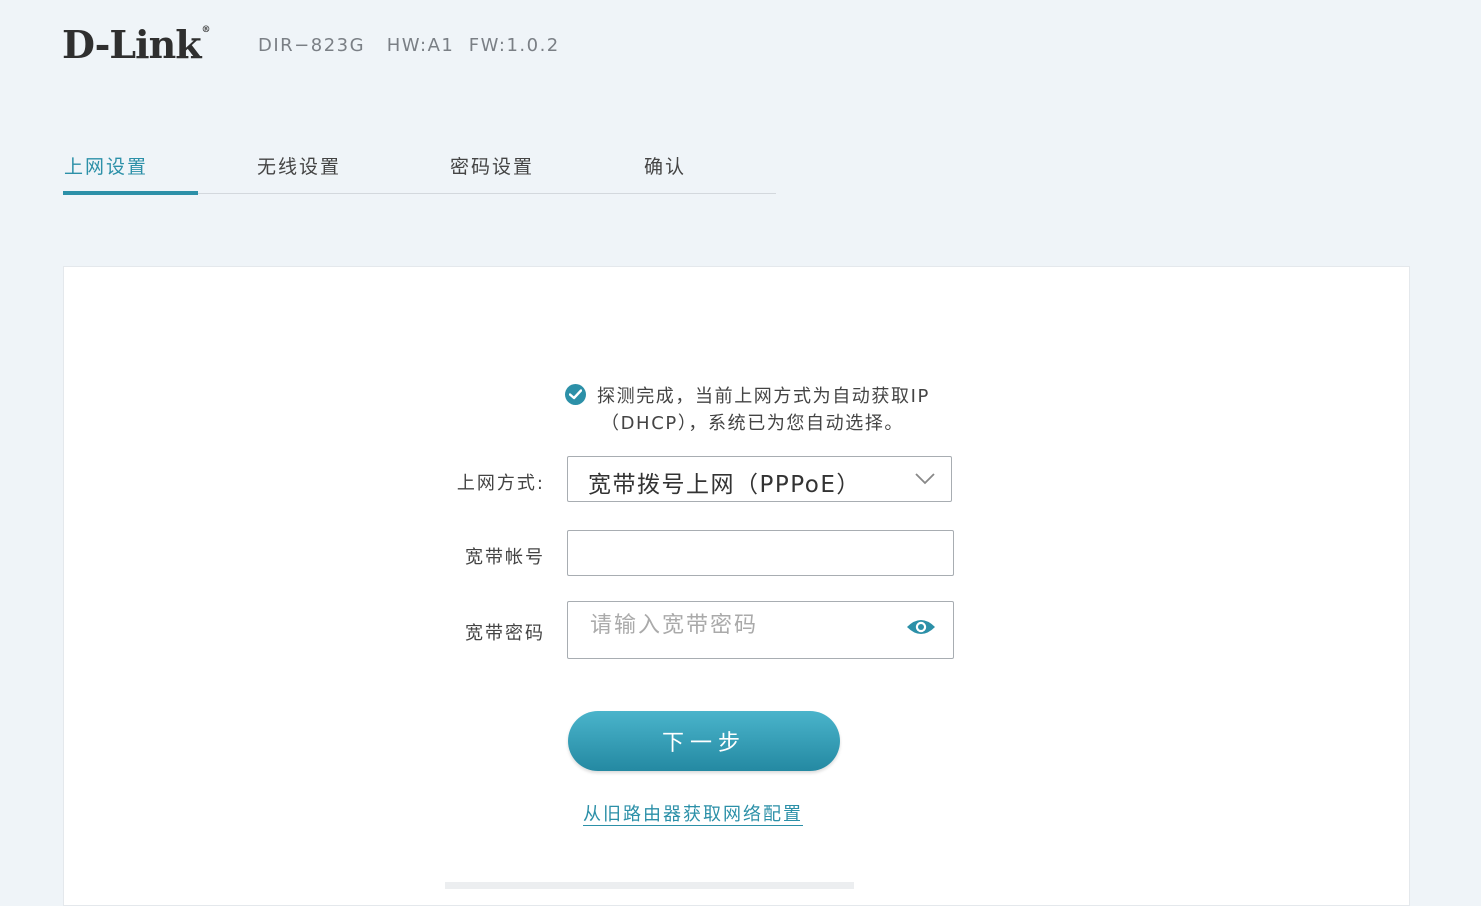 Image resolution: width=1481 pixels, height=906 pixels. What do you see at coordinates (693, 813) in the screenshot?
I see `import-config-link: 从旧路由器获取网络配置` at bounding box center [693, 813].